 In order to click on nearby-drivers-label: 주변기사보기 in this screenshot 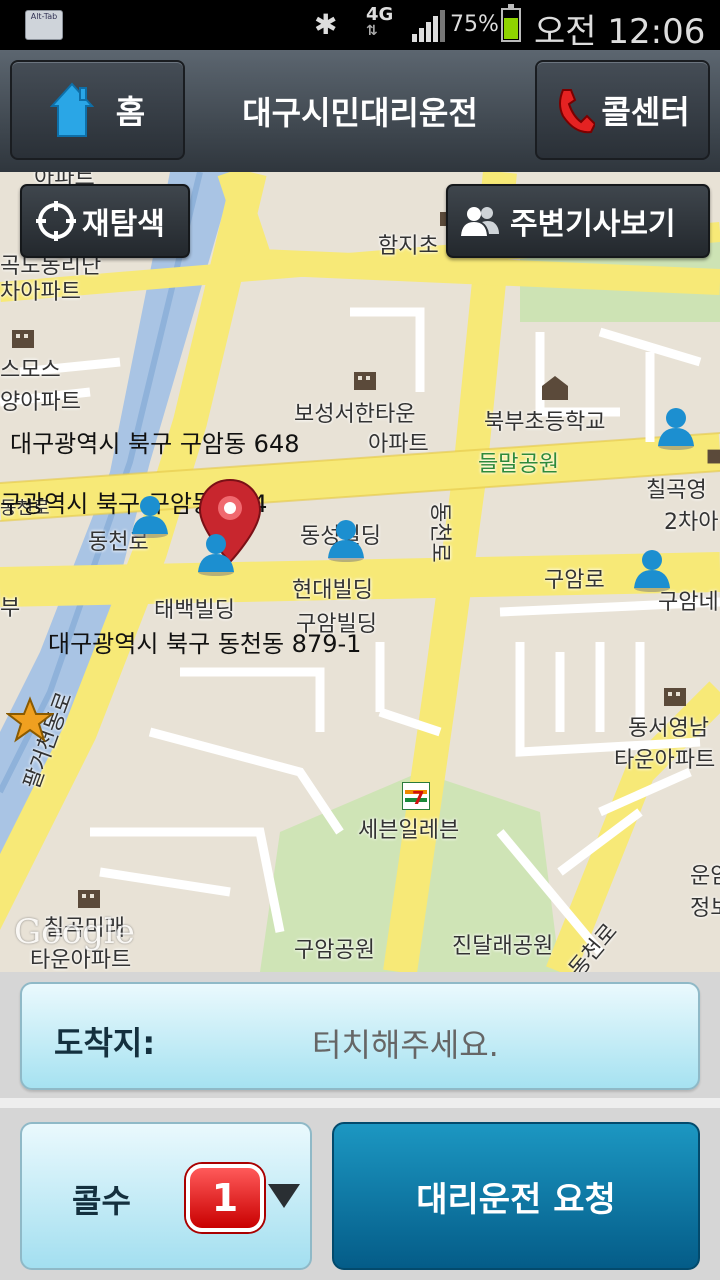, I will do `click(593, 224)`.